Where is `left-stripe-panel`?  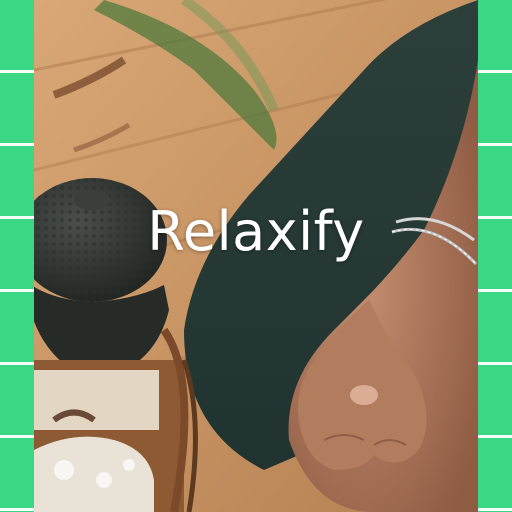 left-stripe-panel is located at coordinates (17, 256).